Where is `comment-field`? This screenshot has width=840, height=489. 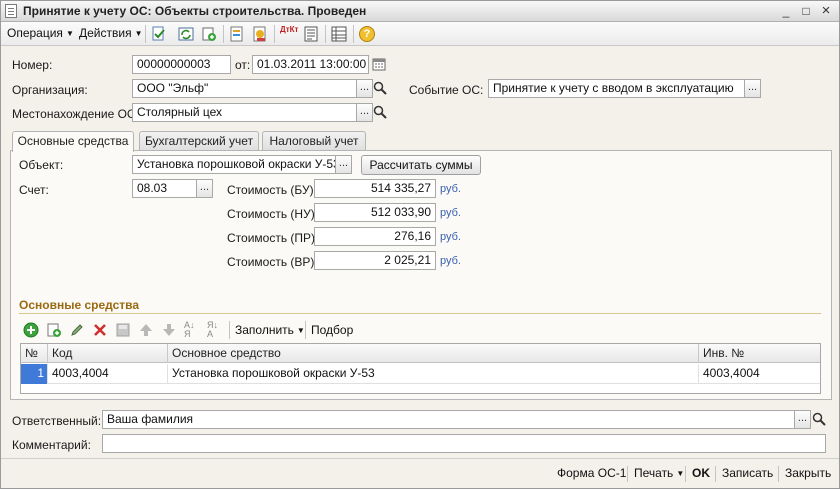
comment-field is located at coordinates (464, 443).